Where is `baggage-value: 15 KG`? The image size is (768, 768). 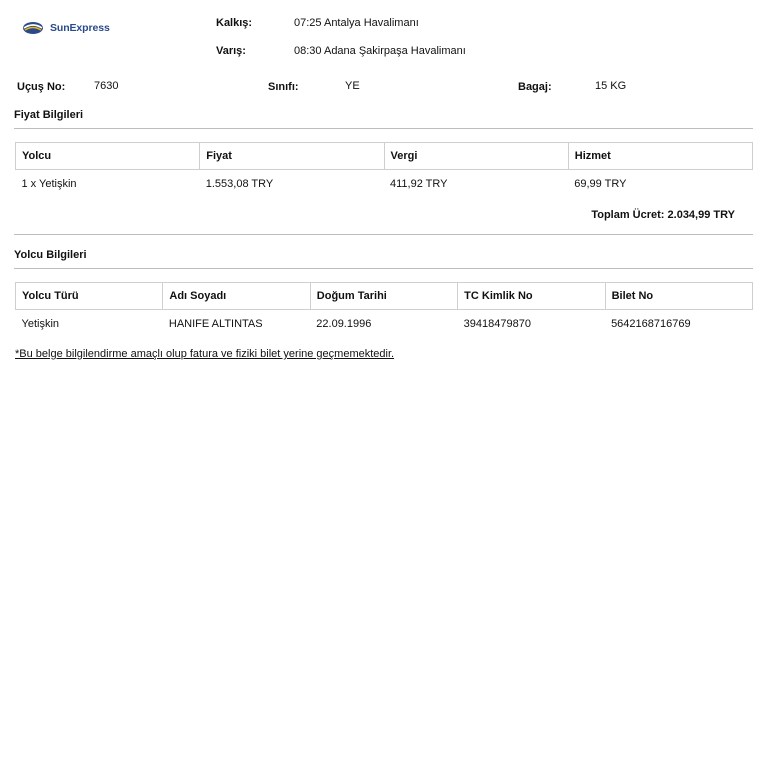 baggage-value: 15 KG is located at coordinates (611, 86).